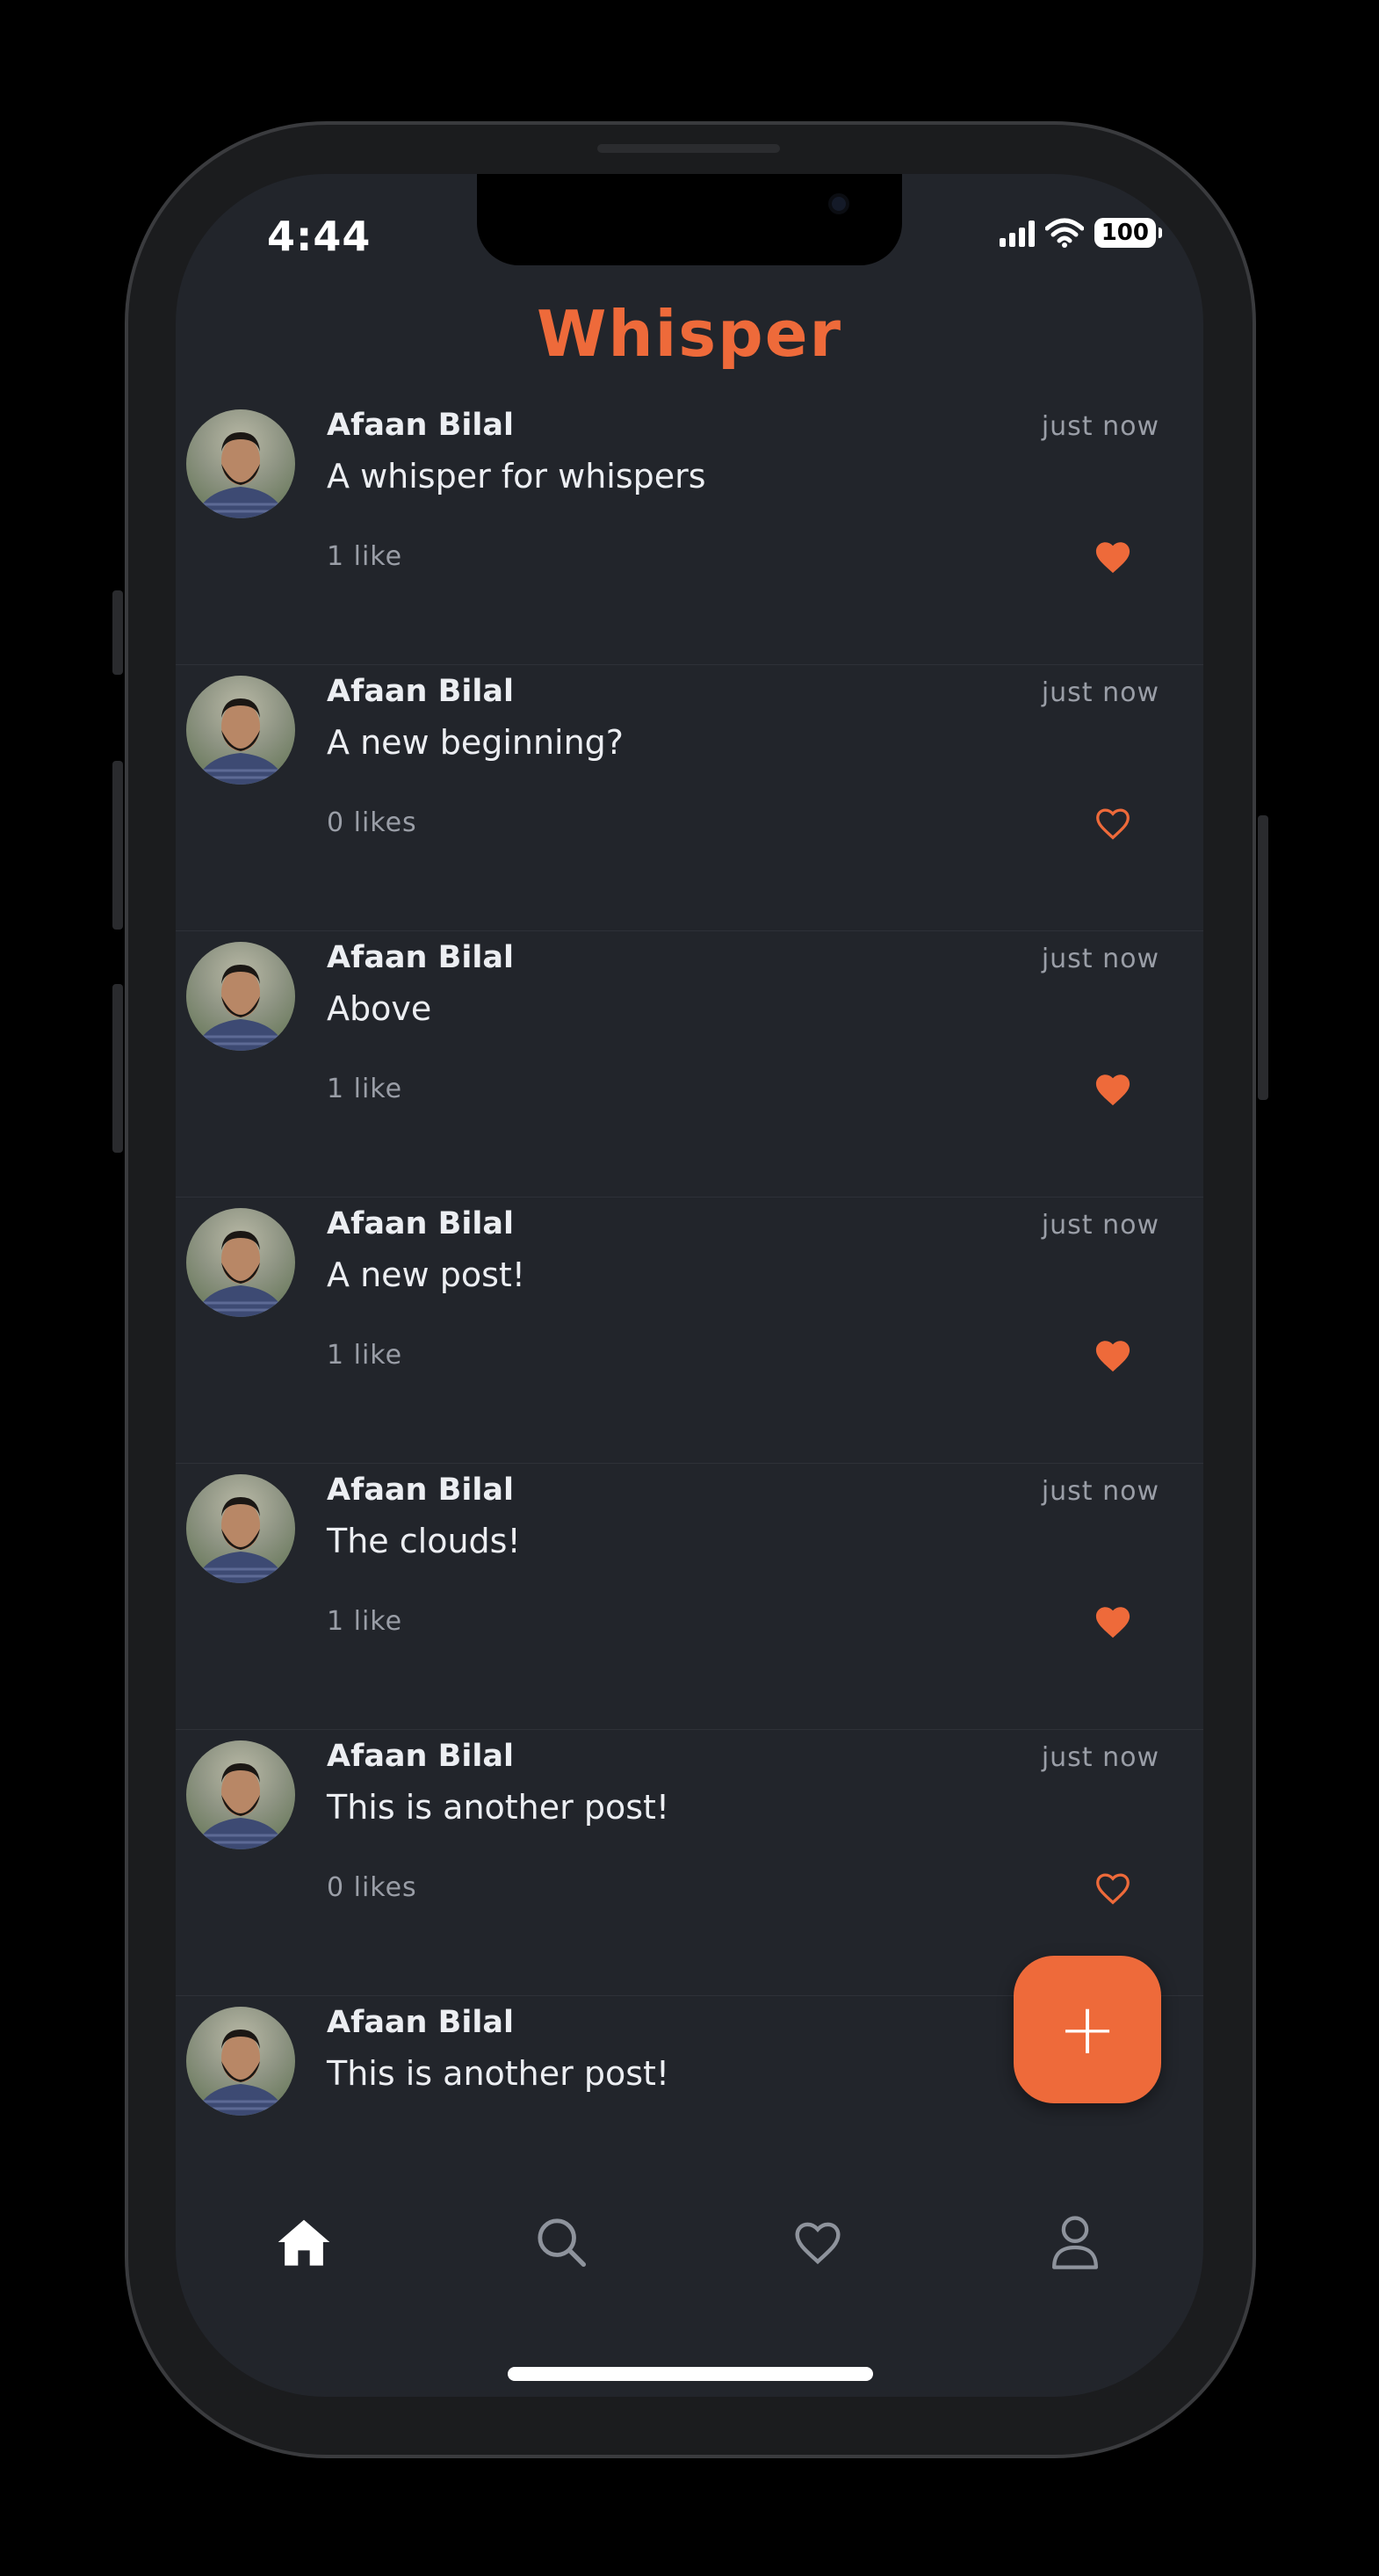 This screenshot has width=1379, height=2576. Describe the element at coordinates (516, 476) in the screenshot. I see `post-text: A whisper for whispers` at that location.